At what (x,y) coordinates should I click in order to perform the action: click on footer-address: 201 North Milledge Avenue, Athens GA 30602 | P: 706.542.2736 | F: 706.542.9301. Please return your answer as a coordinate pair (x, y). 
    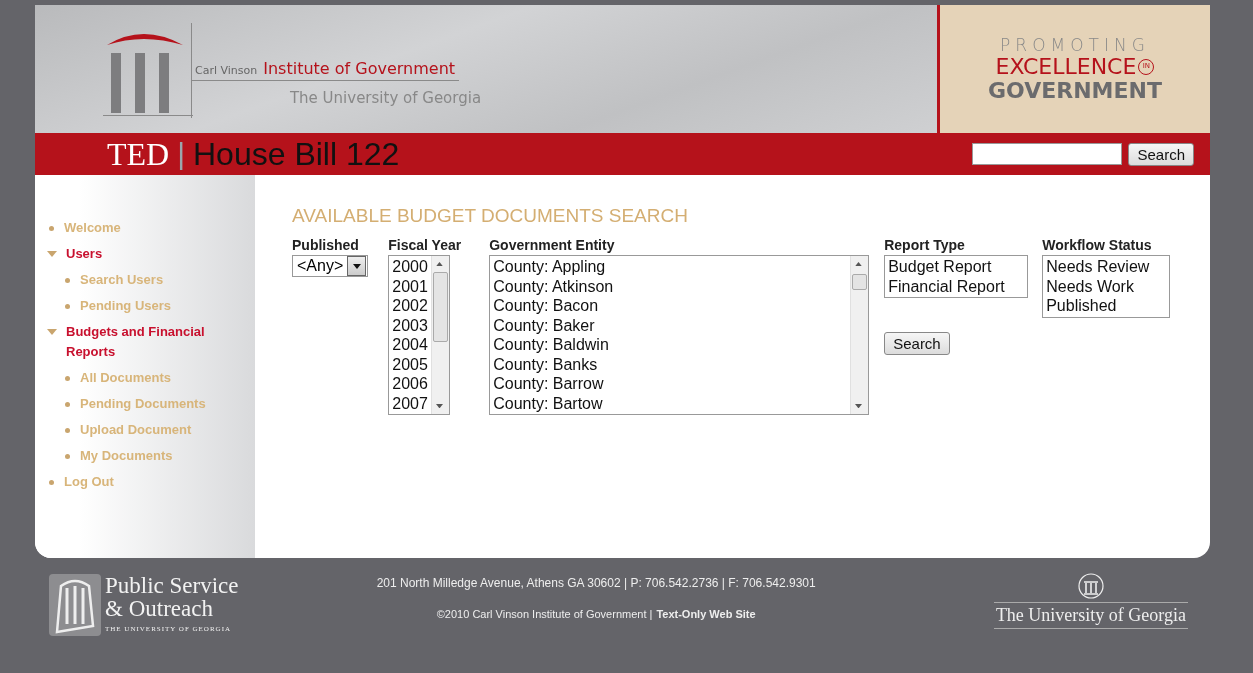
    Looking at the image, I should click on (596, 583).